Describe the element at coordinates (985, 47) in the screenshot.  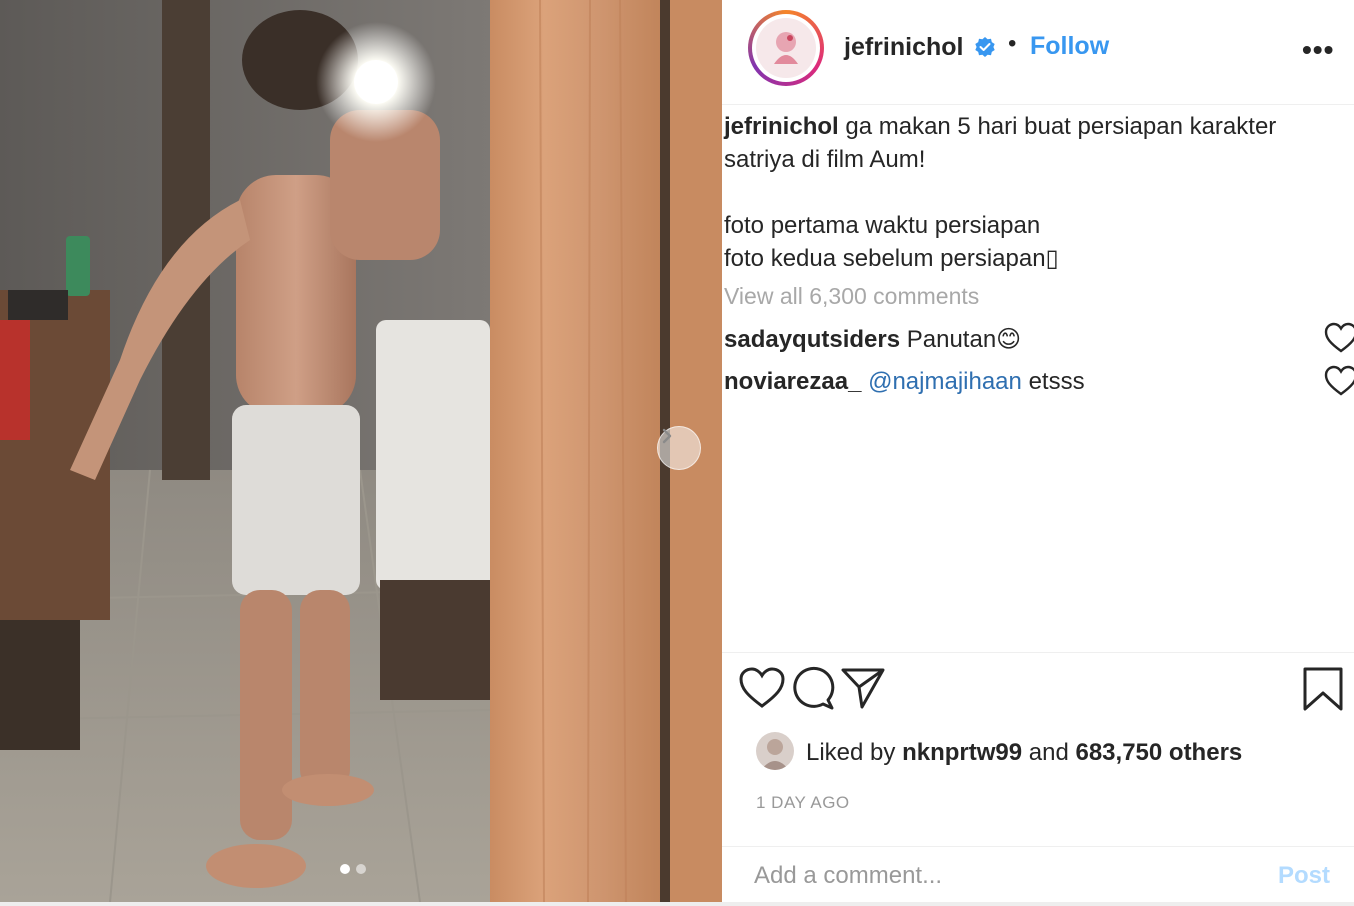
I see `verified-badge-icon` at that location.